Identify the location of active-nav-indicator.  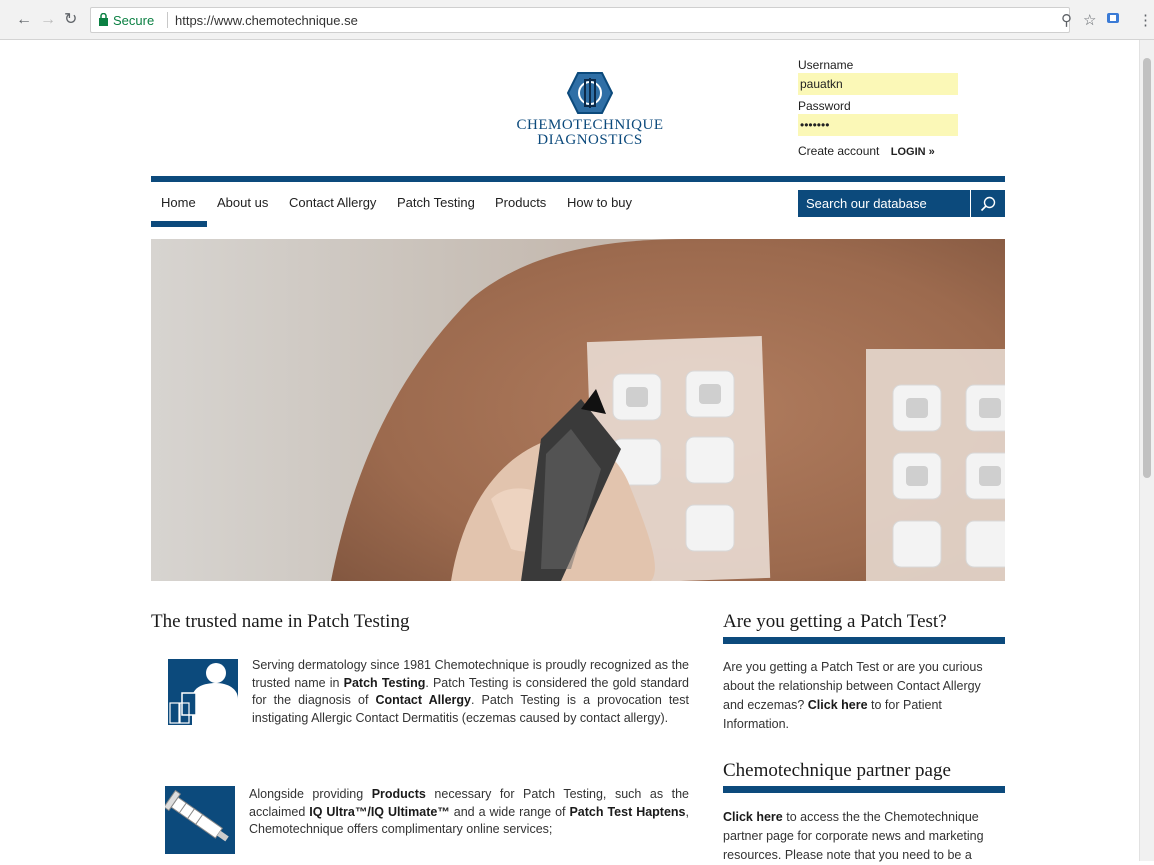
(179, 224).